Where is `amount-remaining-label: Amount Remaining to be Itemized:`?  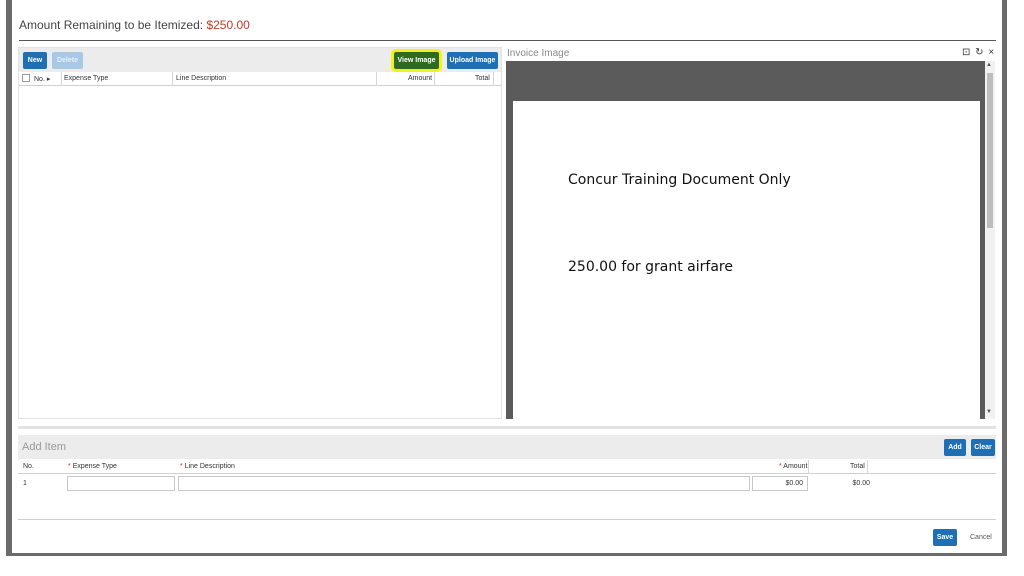 amount-remaining-label: Amount Remaining to be Itemized: is located at coordinates (111, 25).